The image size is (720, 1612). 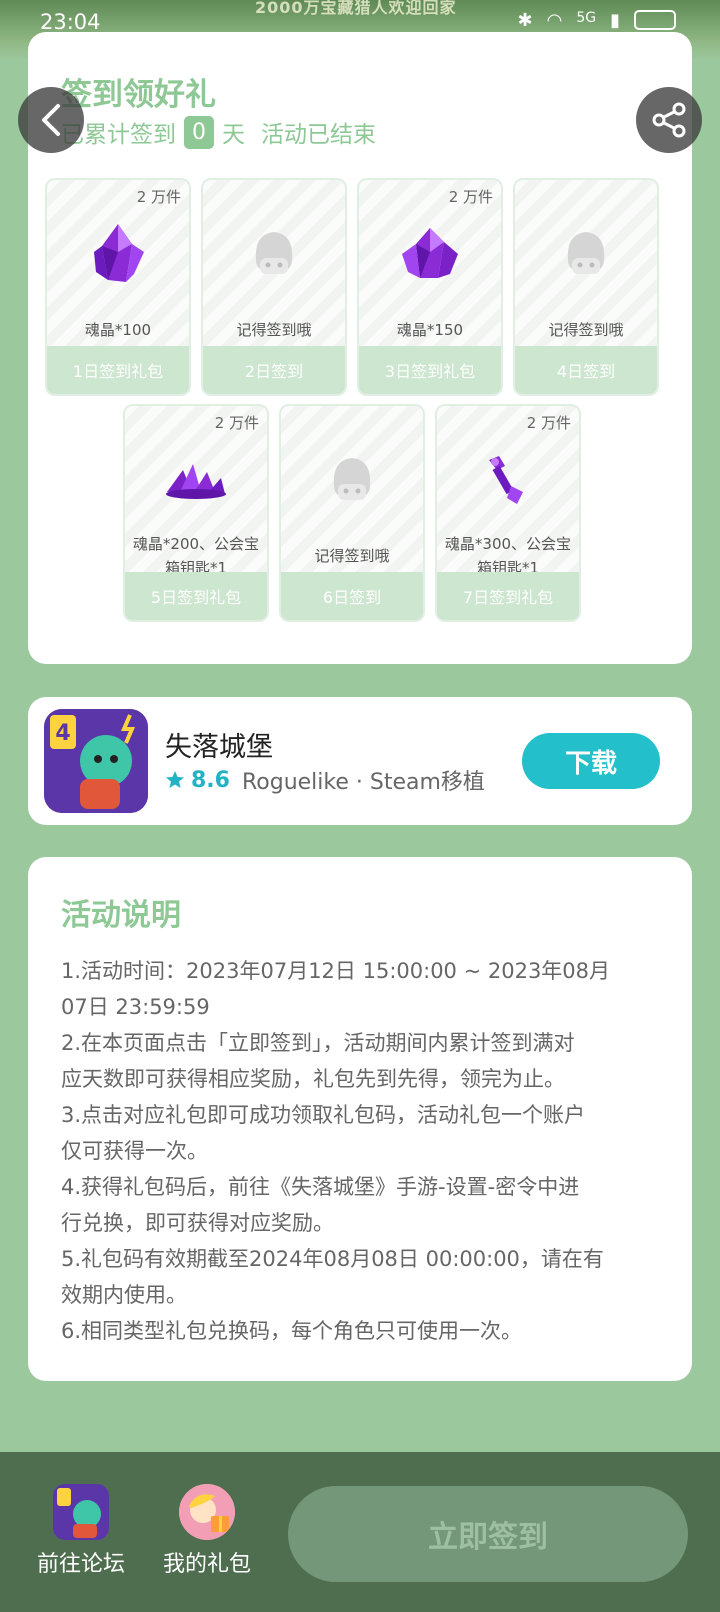 I want to click on signin-summary: 已累计签到 0 天 活动已结束, so click(x=218, y=132).